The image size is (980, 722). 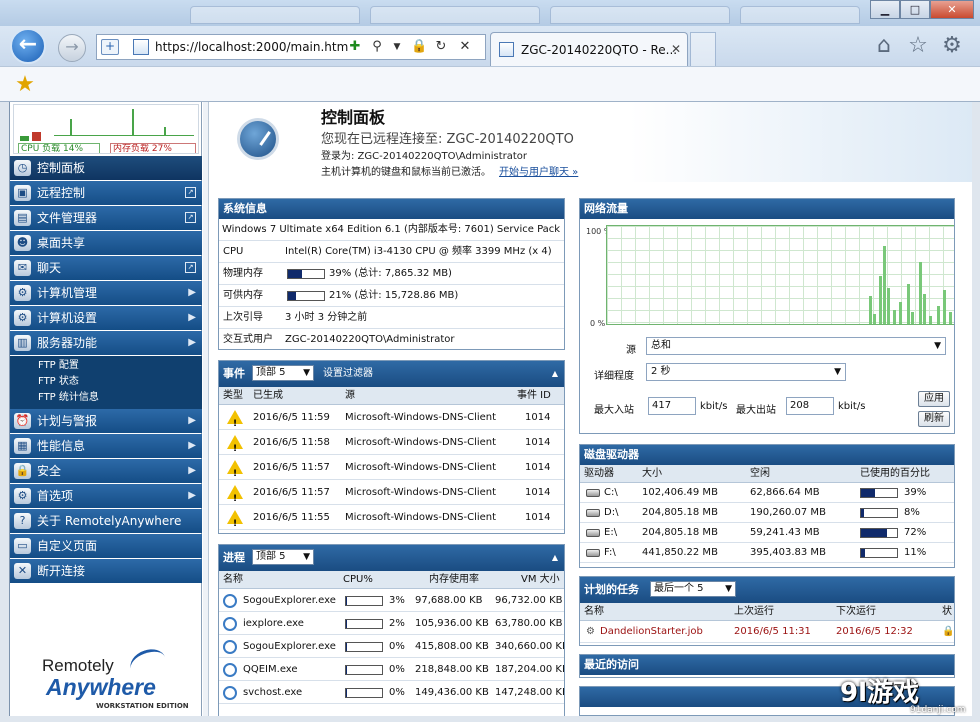 I want to click on refresh-icon: ↻, so click(x=441, y=47).